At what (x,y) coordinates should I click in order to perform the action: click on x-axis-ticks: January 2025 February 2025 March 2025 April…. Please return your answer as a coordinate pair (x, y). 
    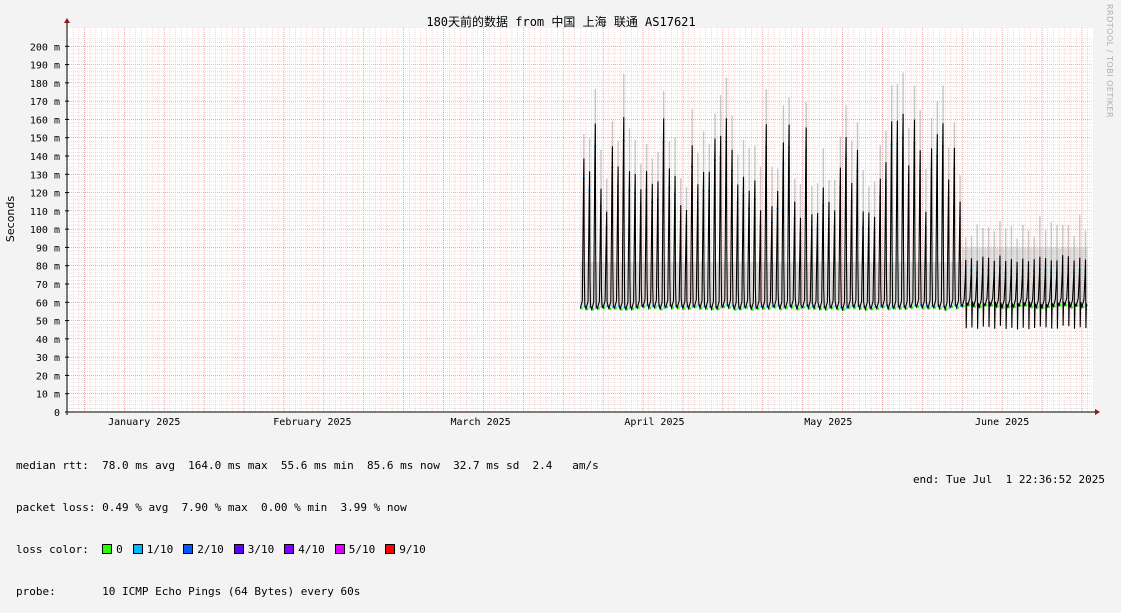
    Looking at the image, I should click on (568, 422).